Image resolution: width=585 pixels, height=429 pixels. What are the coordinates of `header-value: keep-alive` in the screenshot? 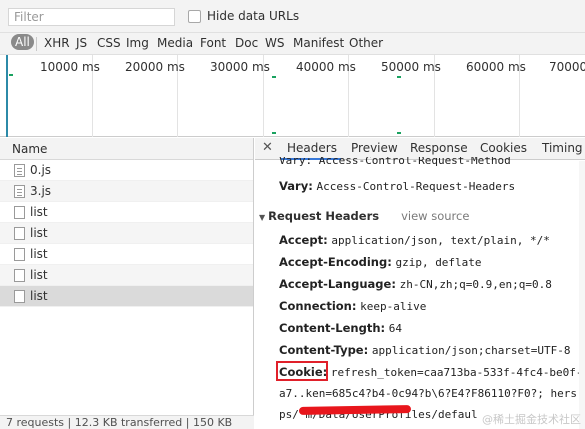 It's located at (393, 306).